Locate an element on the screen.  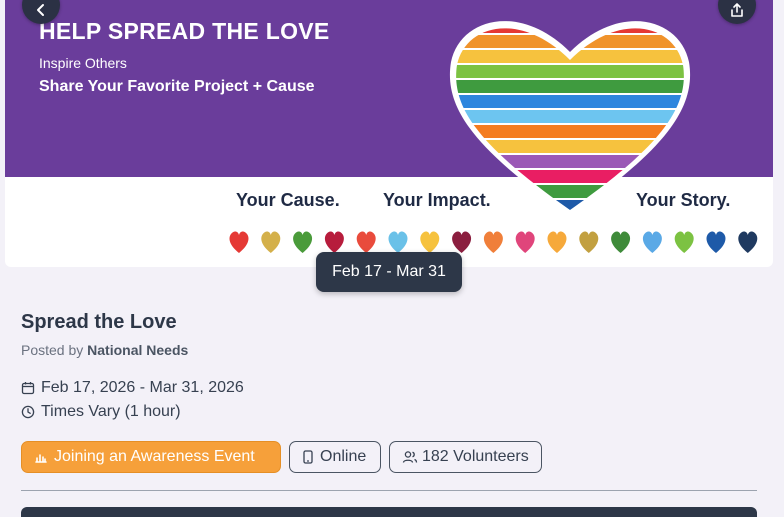
time-text: Times Vary (1 hour) is located at coordinates (111, 411).